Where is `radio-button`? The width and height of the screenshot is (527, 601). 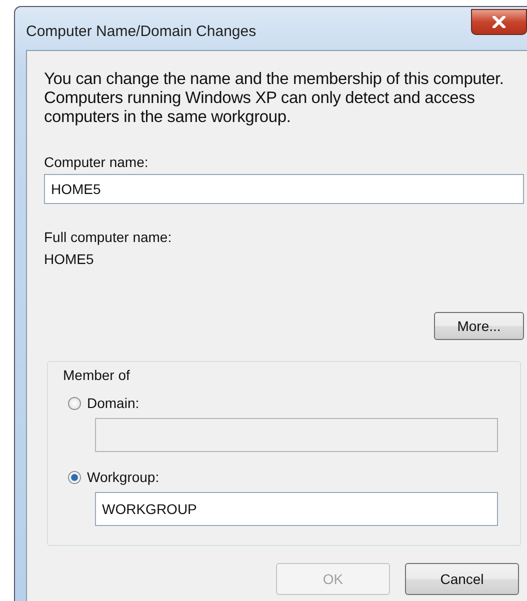 radio-button is located at coordinates (74, 477).